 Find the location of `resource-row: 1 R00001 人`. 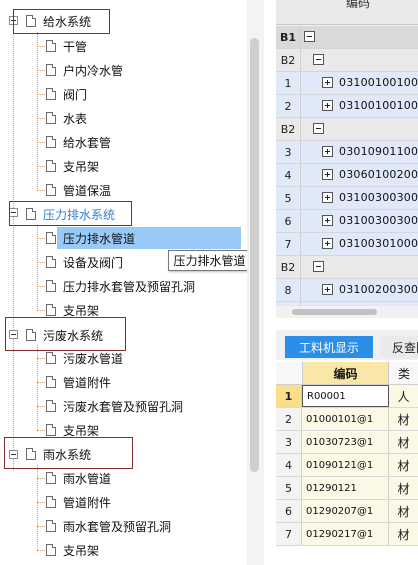

resource-row: 1 R00001 人 is located at coordinates (347, 396).